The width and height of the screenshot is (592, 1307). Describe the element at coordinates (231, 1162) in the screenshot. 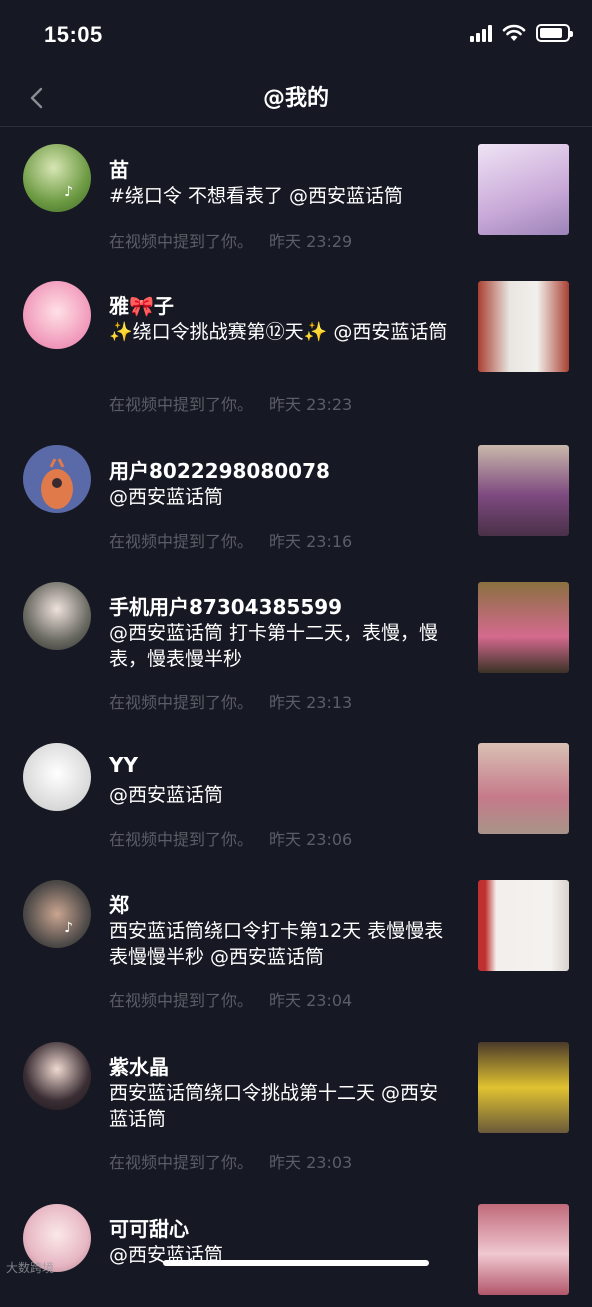

I see `mention-meta: 在视频中提到了你。 昨天 23:03` at that location.